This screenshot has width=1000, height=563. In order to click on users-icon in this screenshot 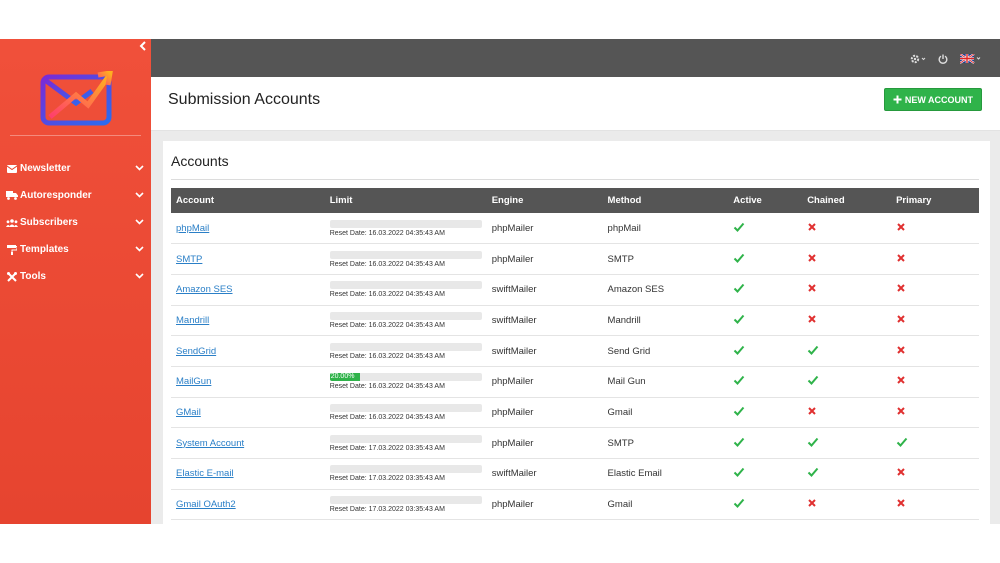, I will do `click(12, 223)`.